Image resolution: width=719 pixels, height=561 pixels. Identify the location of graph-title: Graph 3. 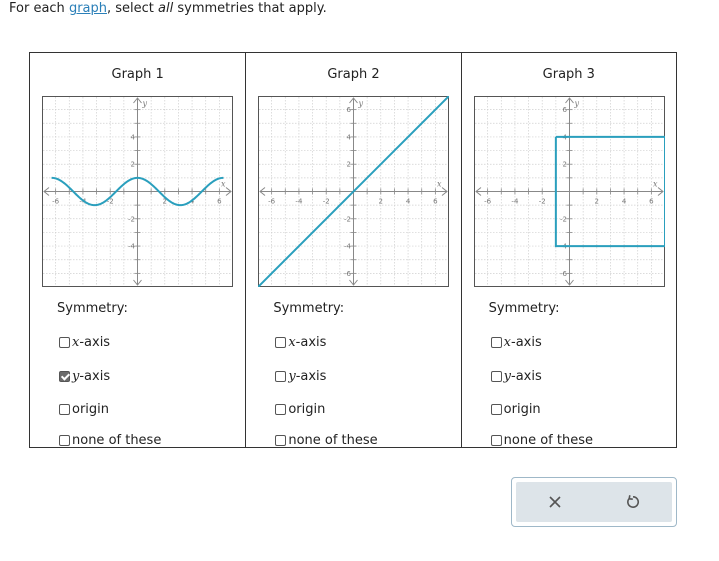
(568, 74).